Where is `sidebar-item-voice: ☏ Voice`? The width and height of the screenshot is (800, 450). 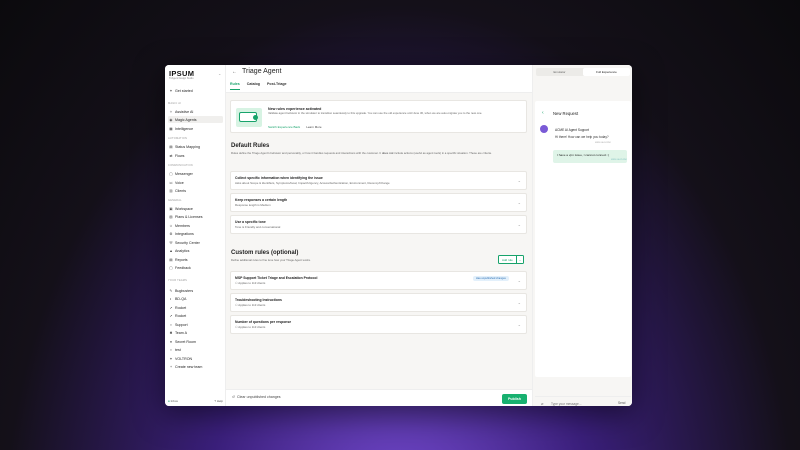
sidebar-item-voice: ☏ Voice is located at coordinates (195, 182).